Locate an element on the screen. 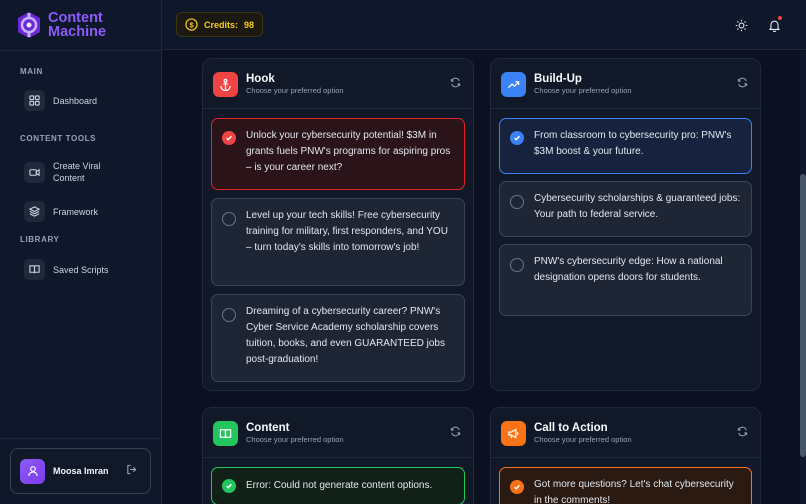  coin-icon: $ is located at coordinates (191, 24).